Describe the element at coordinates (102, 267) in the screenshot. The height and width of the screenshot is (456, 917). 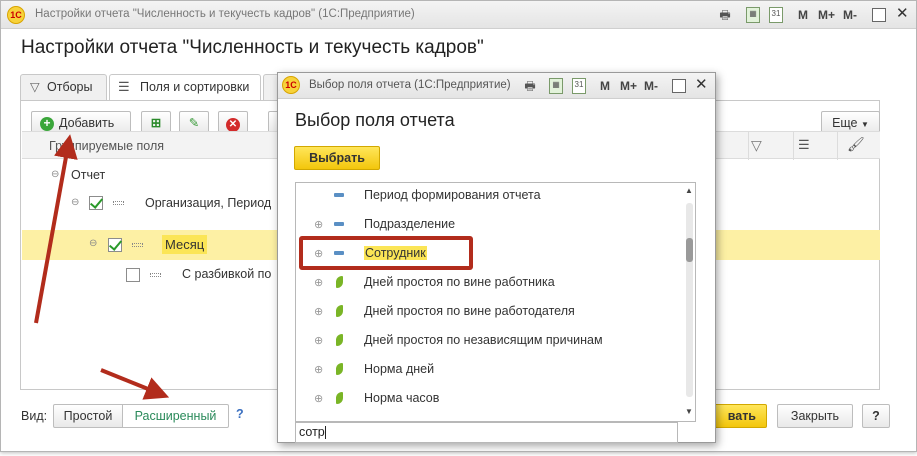
I see `annotation-arrows` at that location.